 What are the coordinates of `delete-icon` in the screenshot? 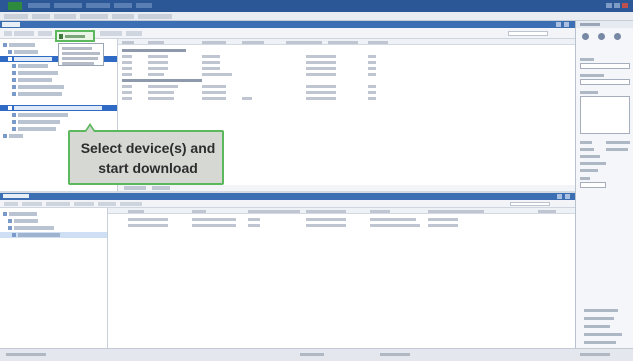 It's located at (617, 36).